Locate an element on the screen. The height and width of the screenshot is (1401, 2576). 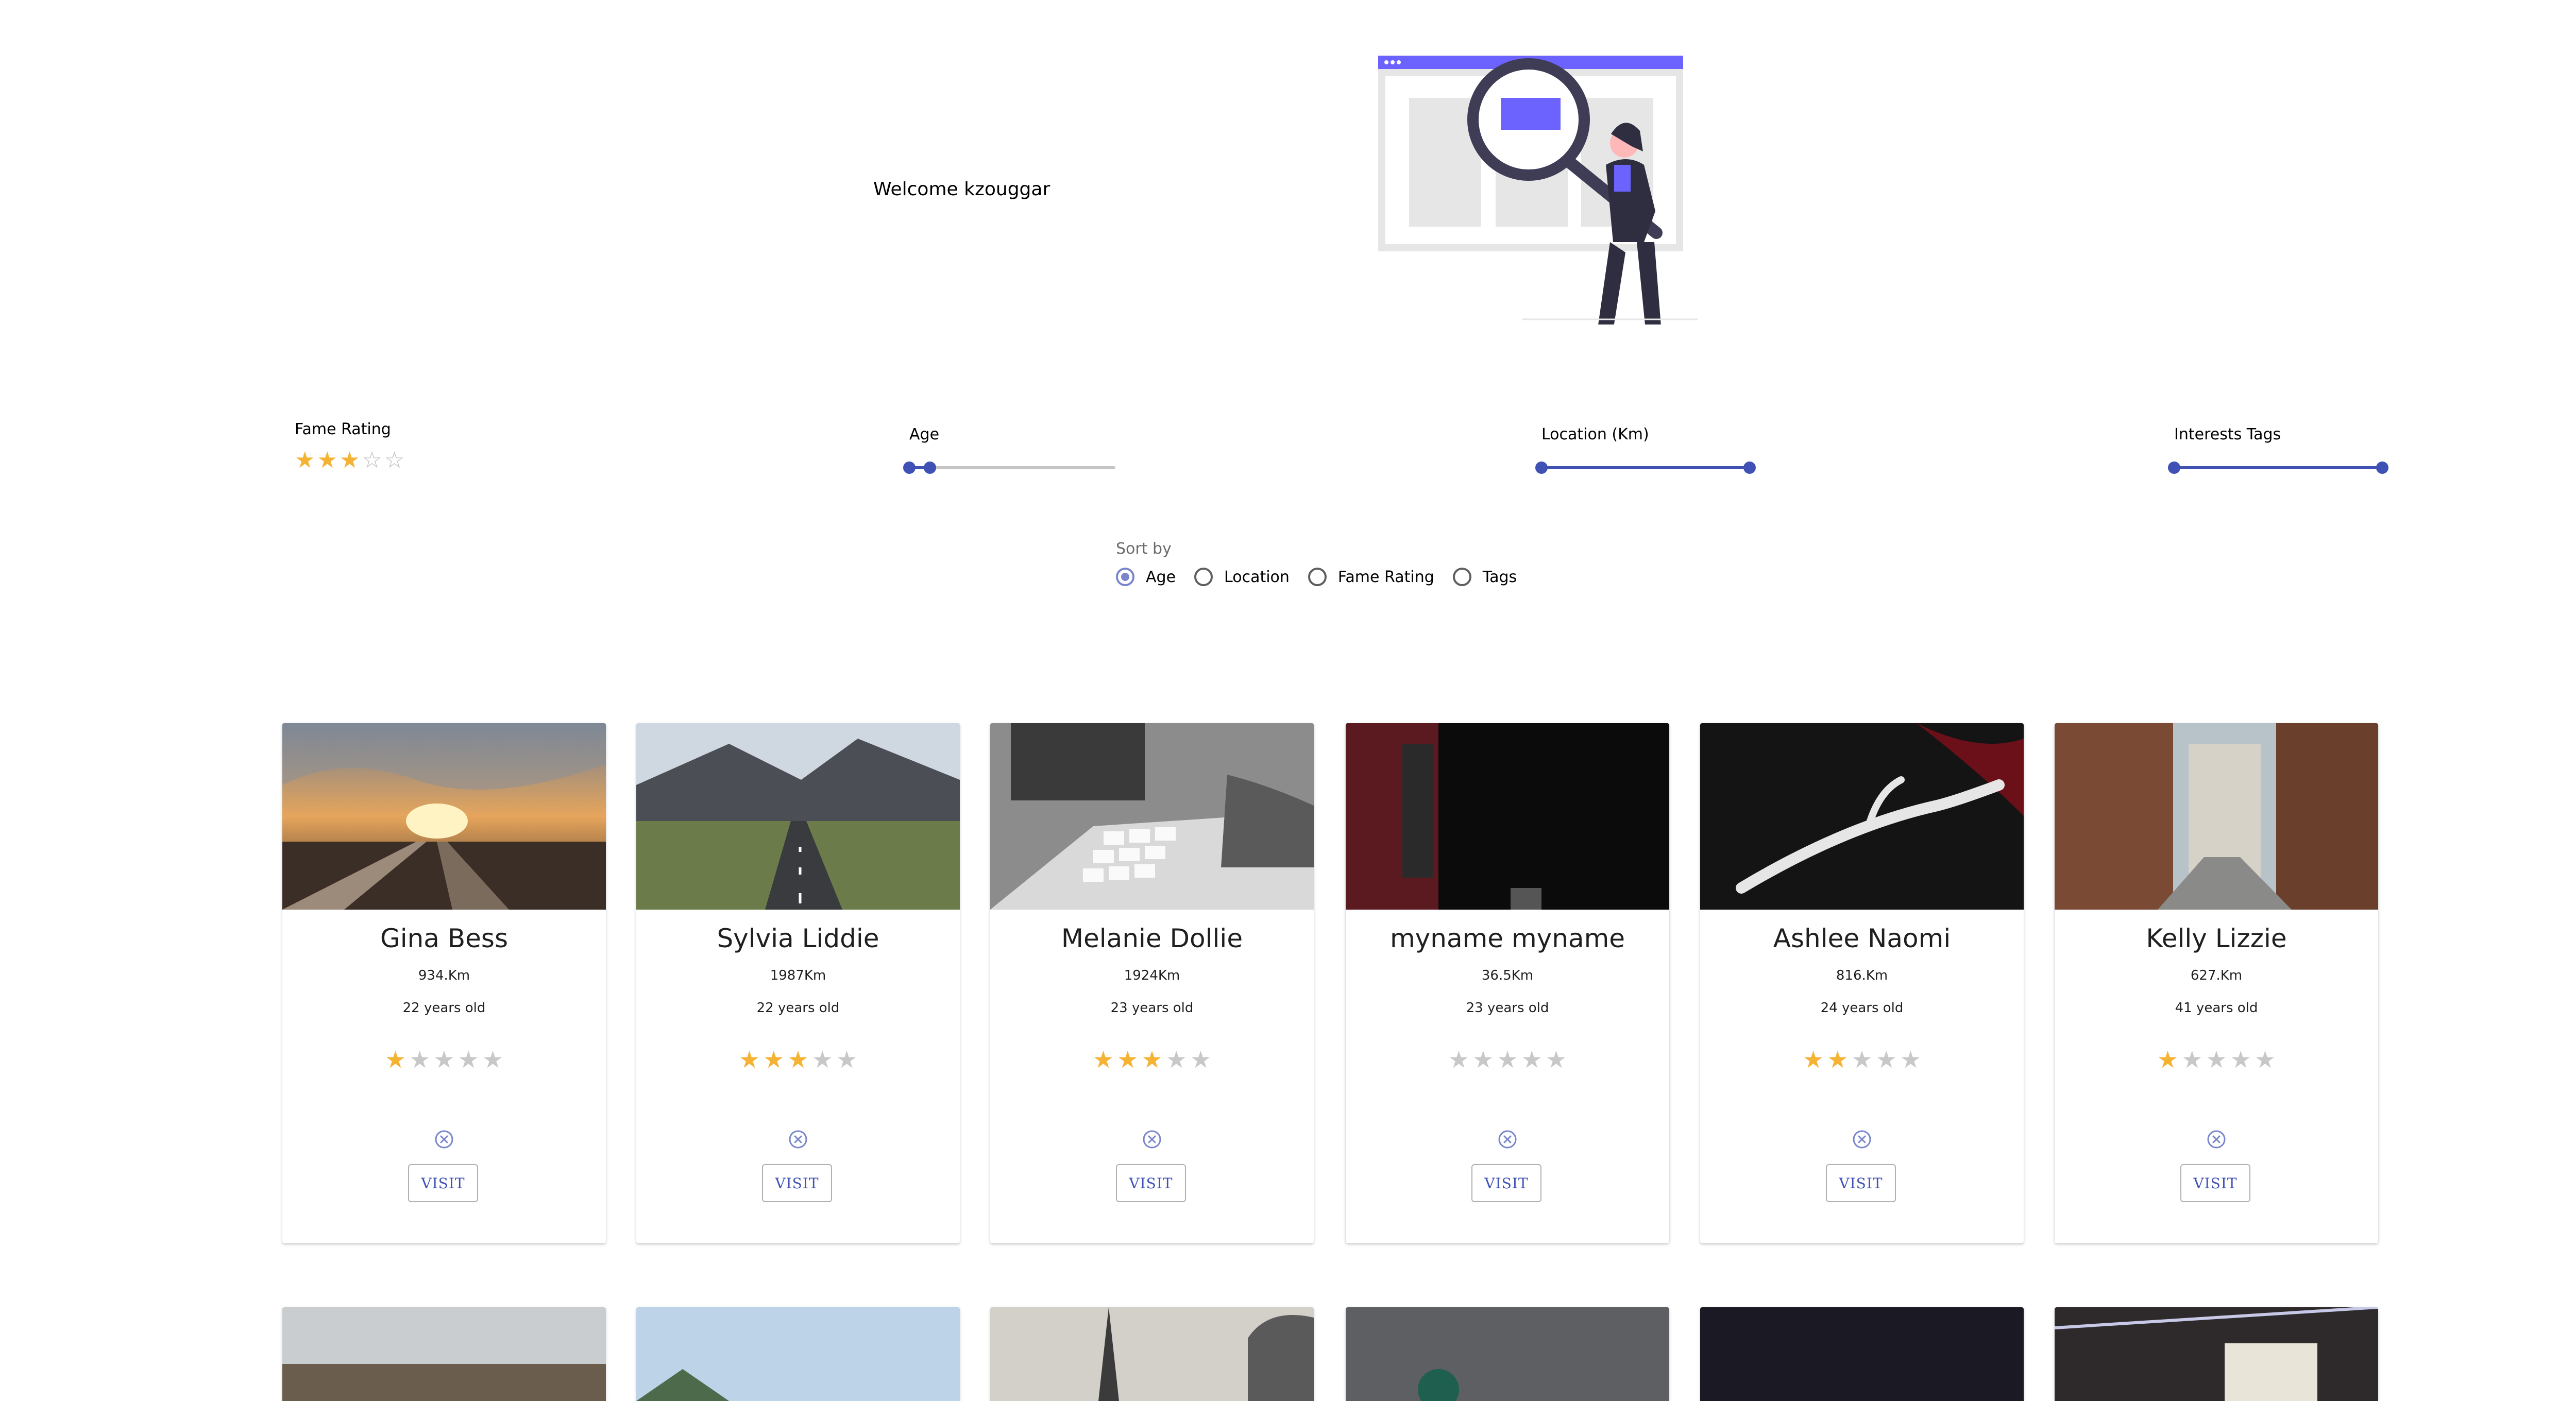
tags-slider-max-thumb is located at coordinates (2382, 468).